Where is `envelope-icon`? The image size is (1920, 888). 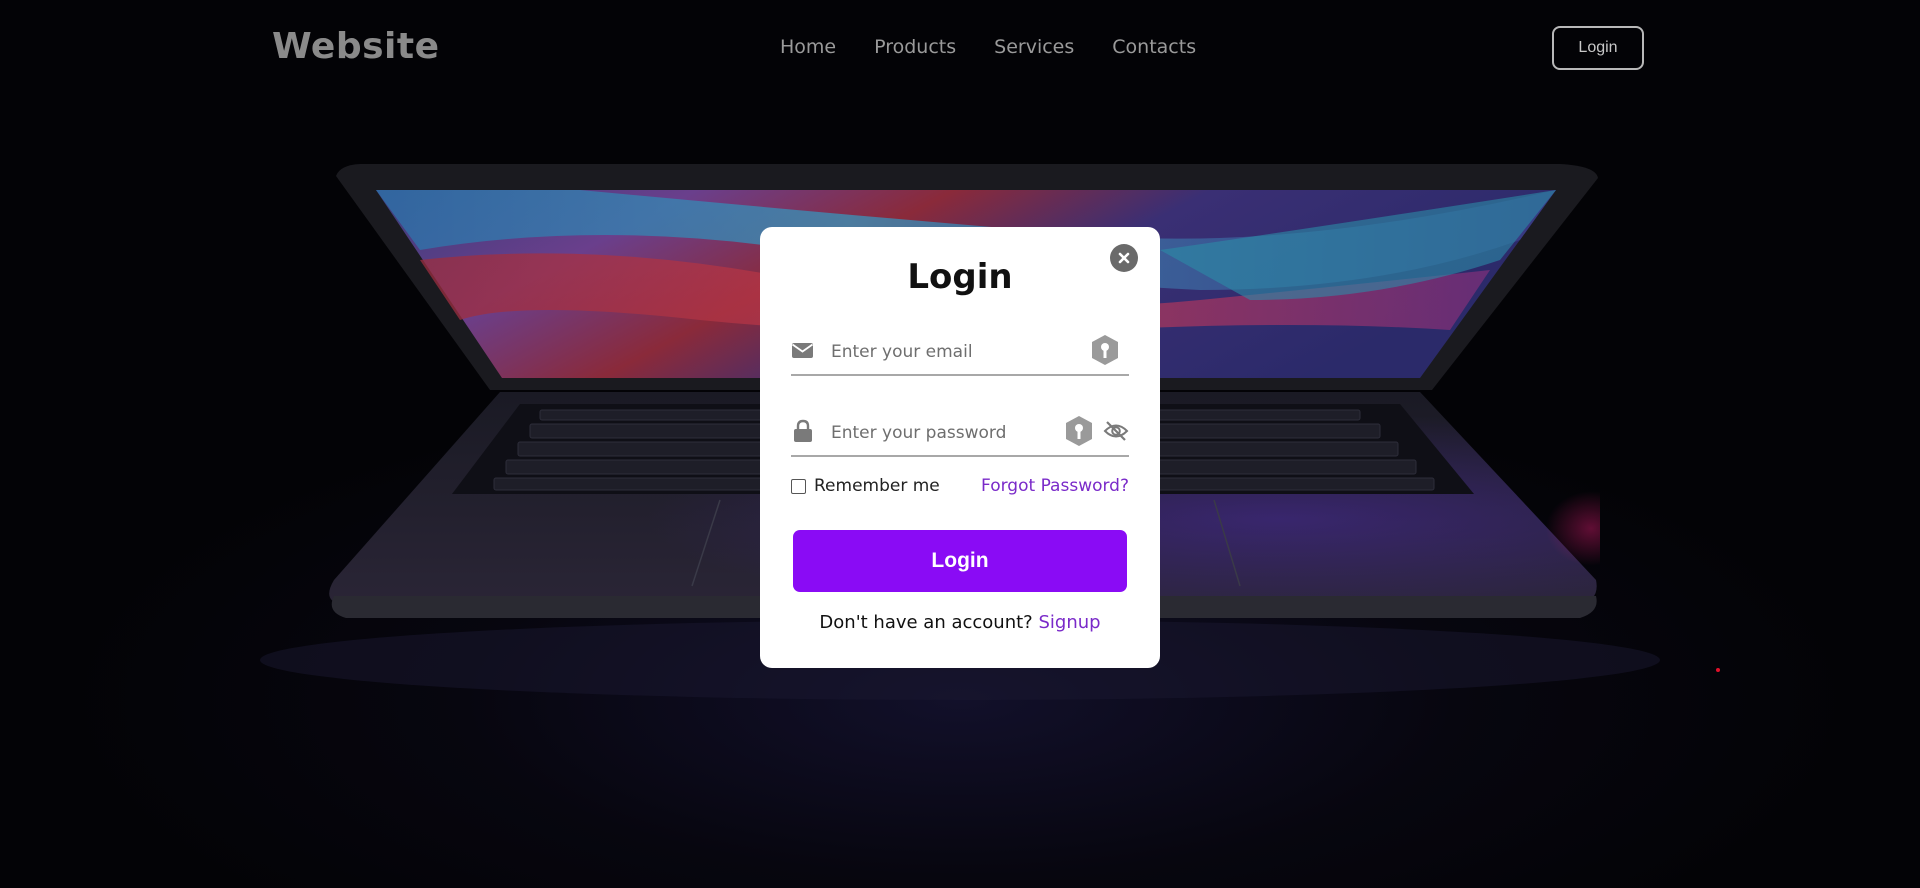 envelope-icon is located at coordinates (802, 350).